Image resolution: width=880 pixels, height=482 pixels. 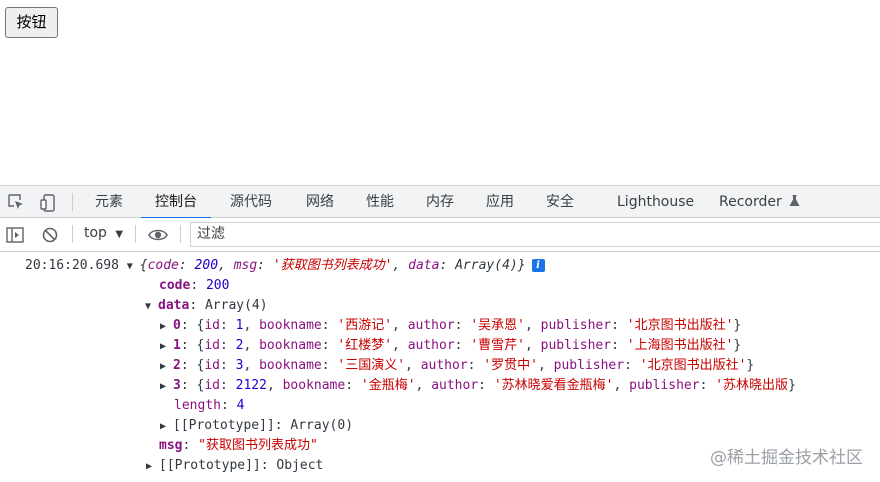 What do you see at coordinates (245, 265) in the screenshot?
I see `summary-msg-key: msg` at bounding box center [245, 265].